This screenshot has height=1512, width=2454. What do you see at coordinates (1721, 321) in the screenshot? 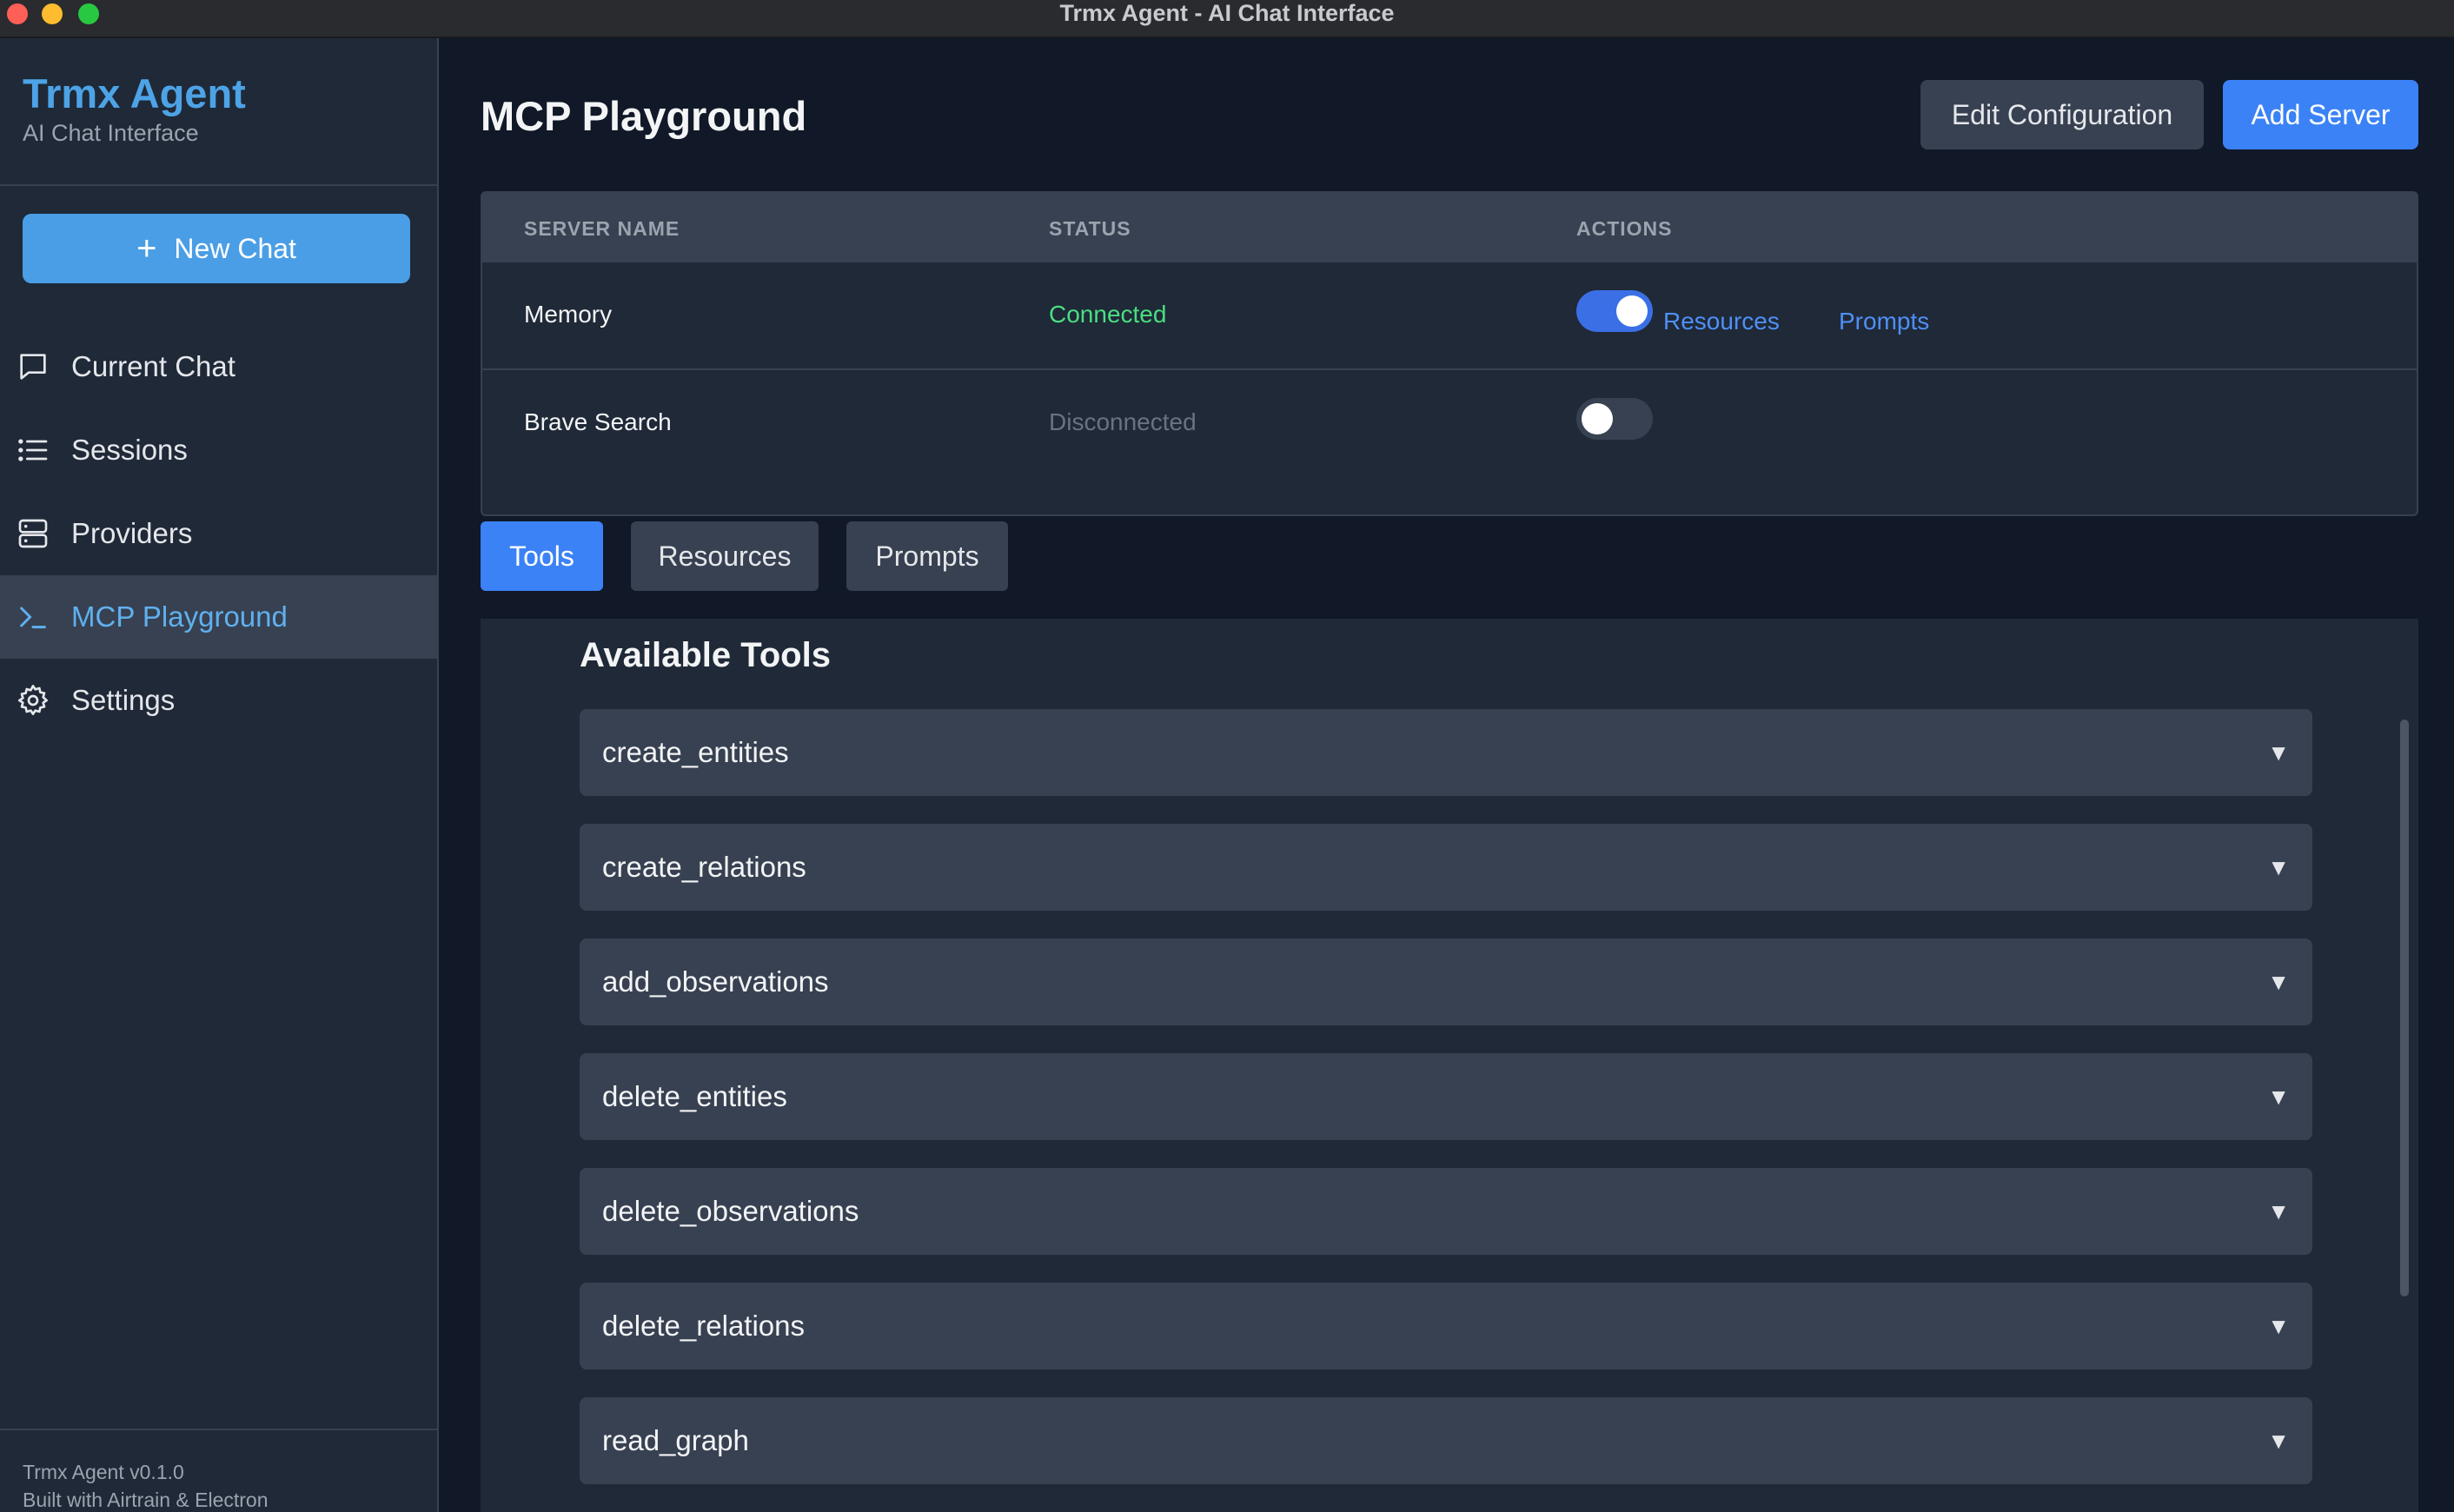
I see `resources-link: Resources` at bounding box center [1721, 321].